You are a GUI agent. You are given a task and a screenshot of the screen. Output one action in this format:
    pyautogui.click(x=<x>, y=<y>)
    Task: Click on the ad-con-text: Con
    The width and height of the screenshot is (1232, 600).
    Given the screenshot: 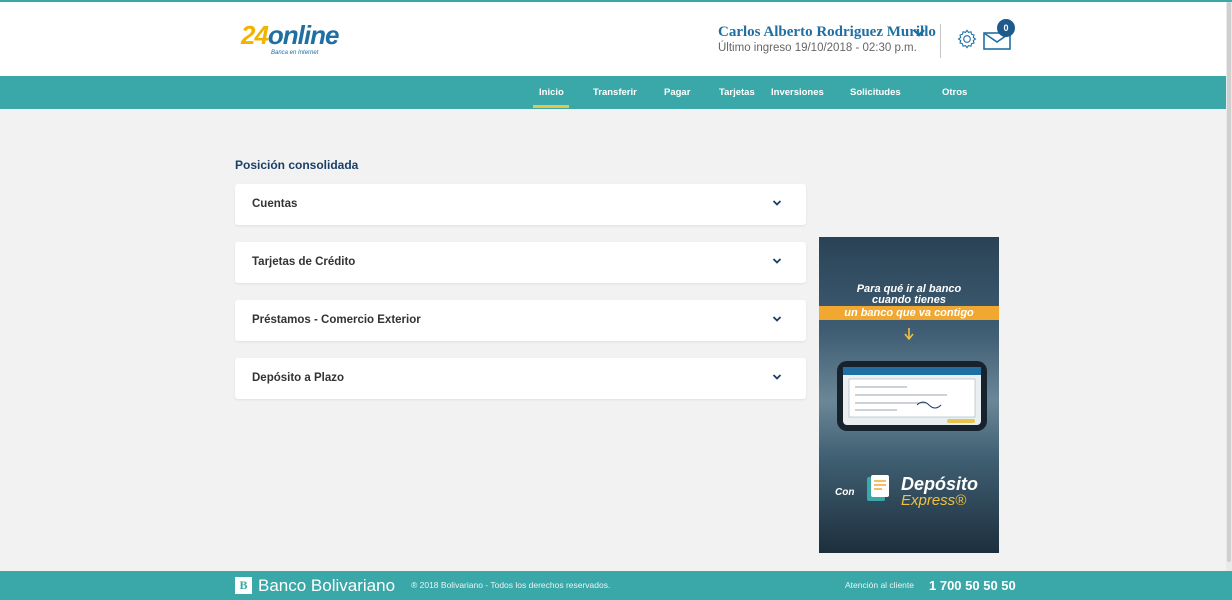 What is the action you would take?
    pyautogui.click(x=845, y=492)
    